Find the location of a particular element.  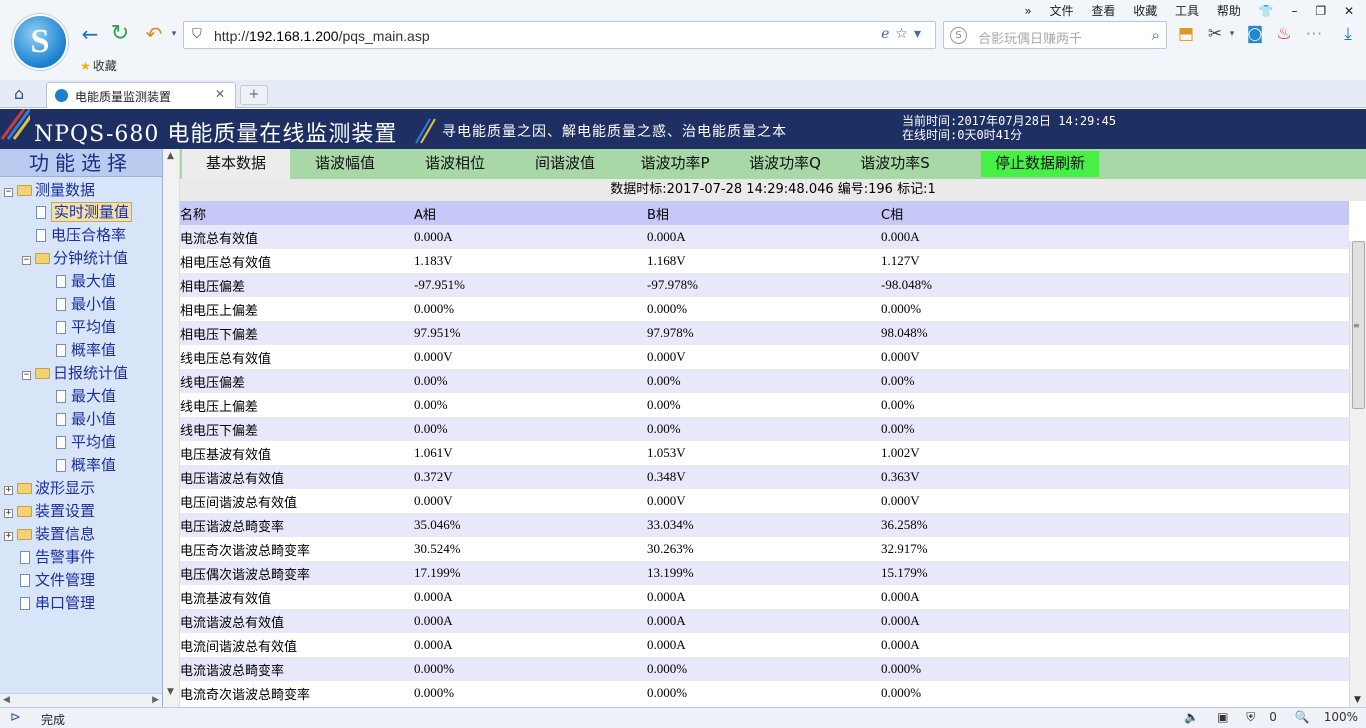

tree-daily-min: 最小值 is located at coordinates (86, 419).